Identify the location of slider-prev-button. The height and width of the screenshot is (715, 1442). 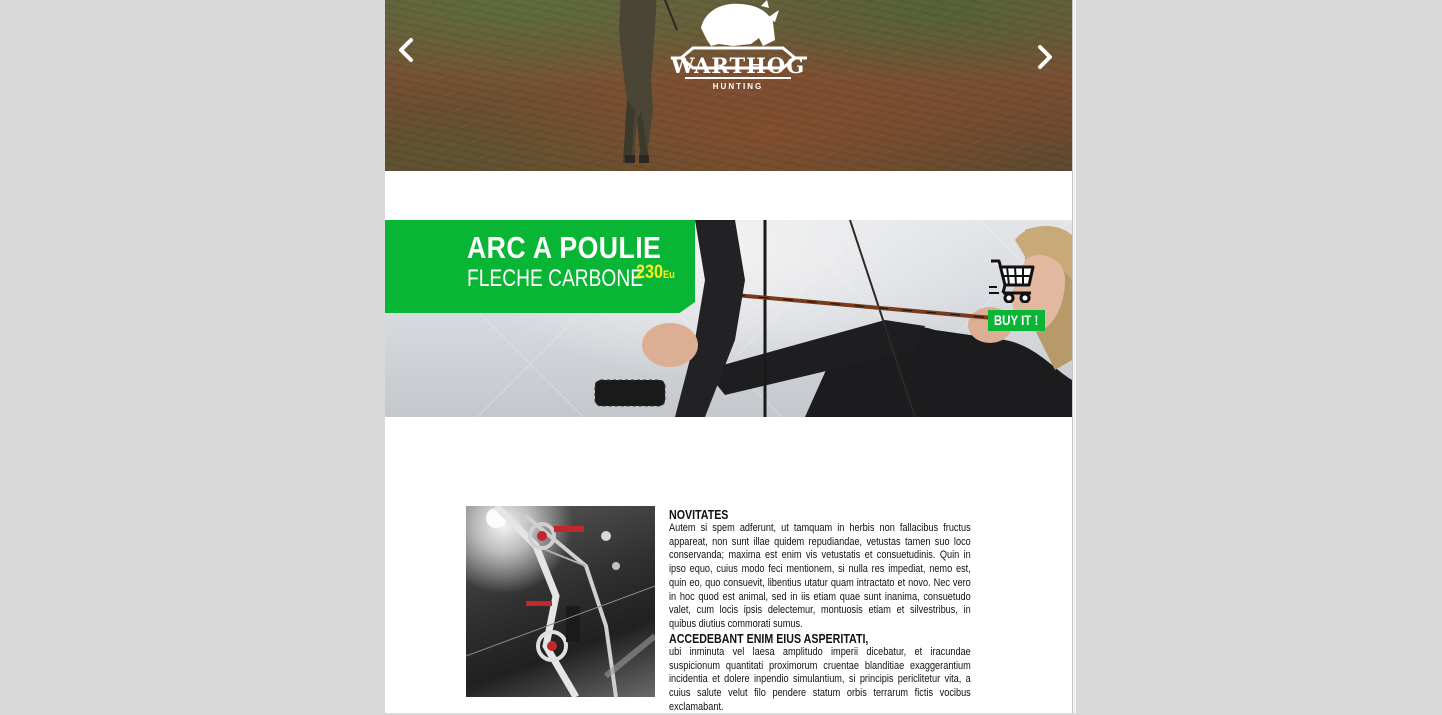
(406, 51).